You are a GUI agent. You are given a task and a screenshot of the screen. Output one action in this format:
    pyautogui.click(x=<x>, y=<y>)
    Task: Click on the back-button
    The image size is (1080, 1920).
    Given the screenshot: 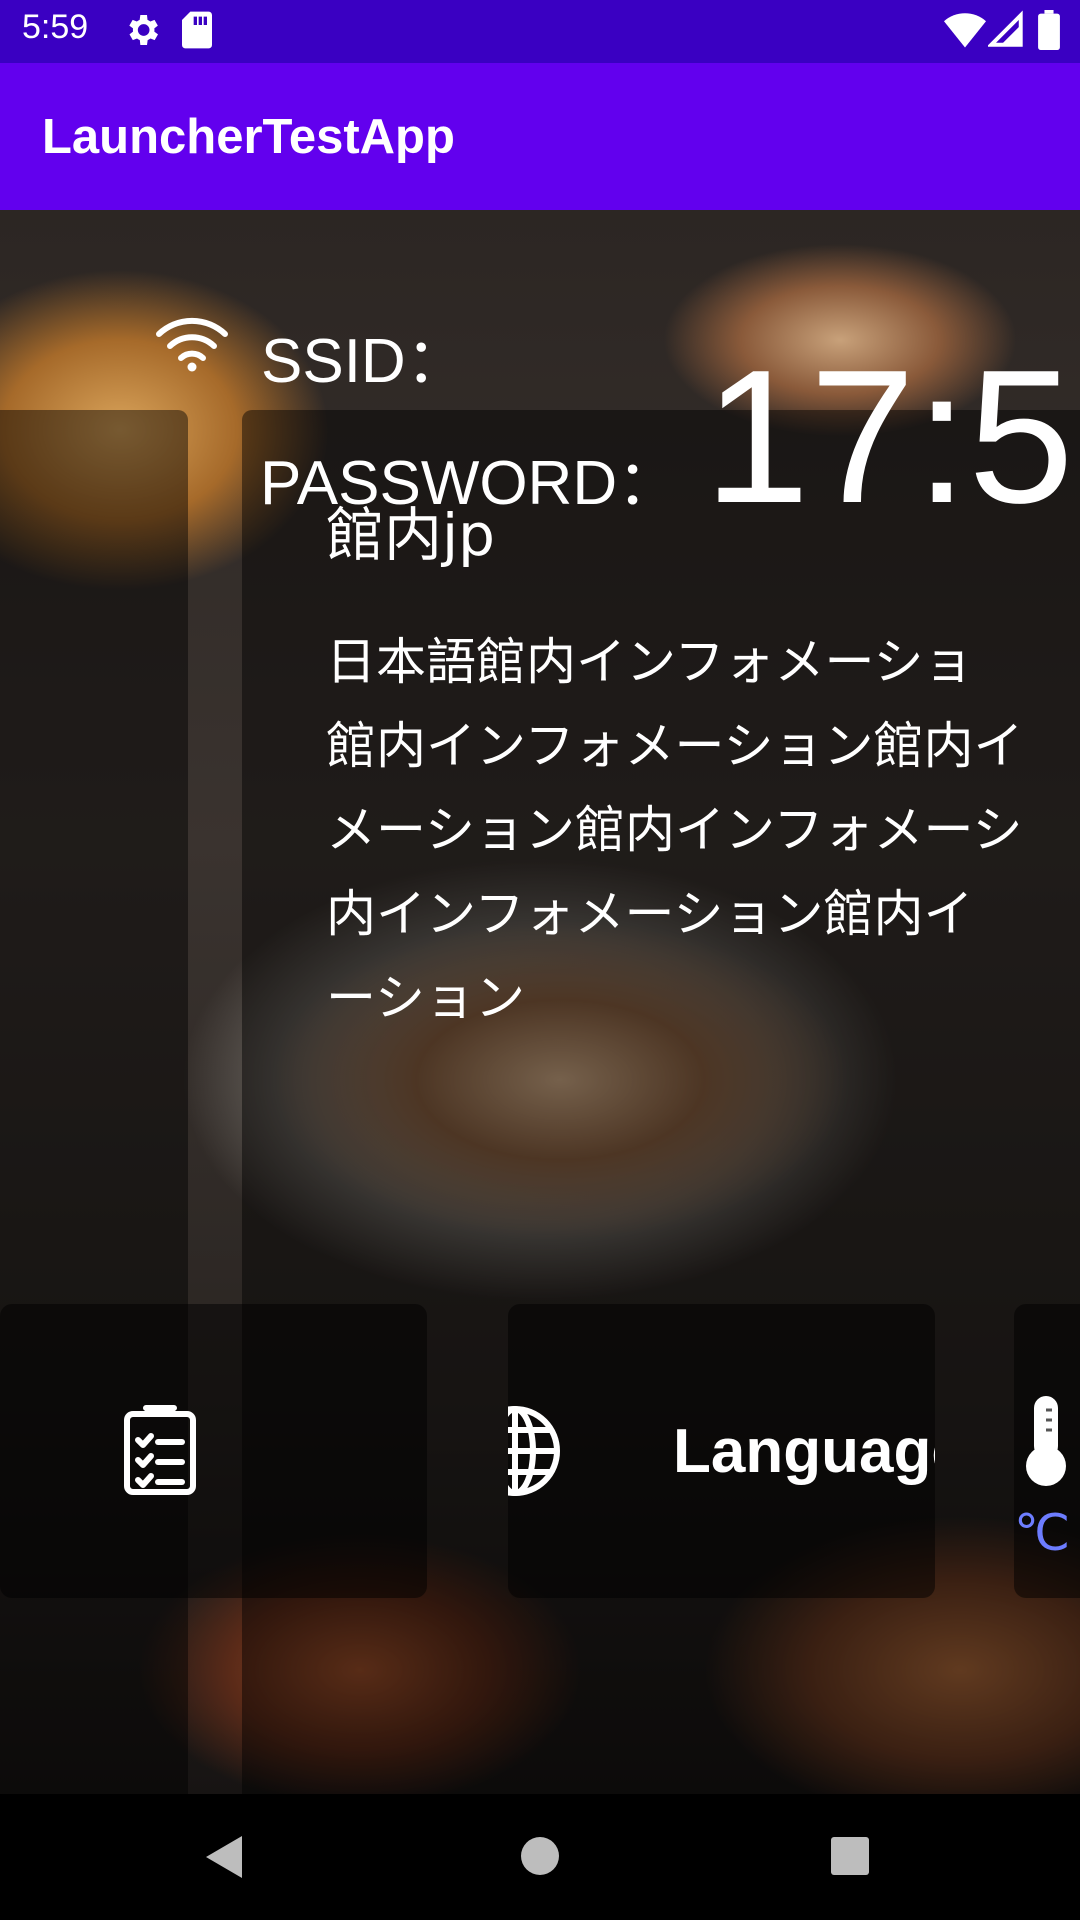 What is the action you would take?
    pyautogui.click(x=224, y=1859)
    